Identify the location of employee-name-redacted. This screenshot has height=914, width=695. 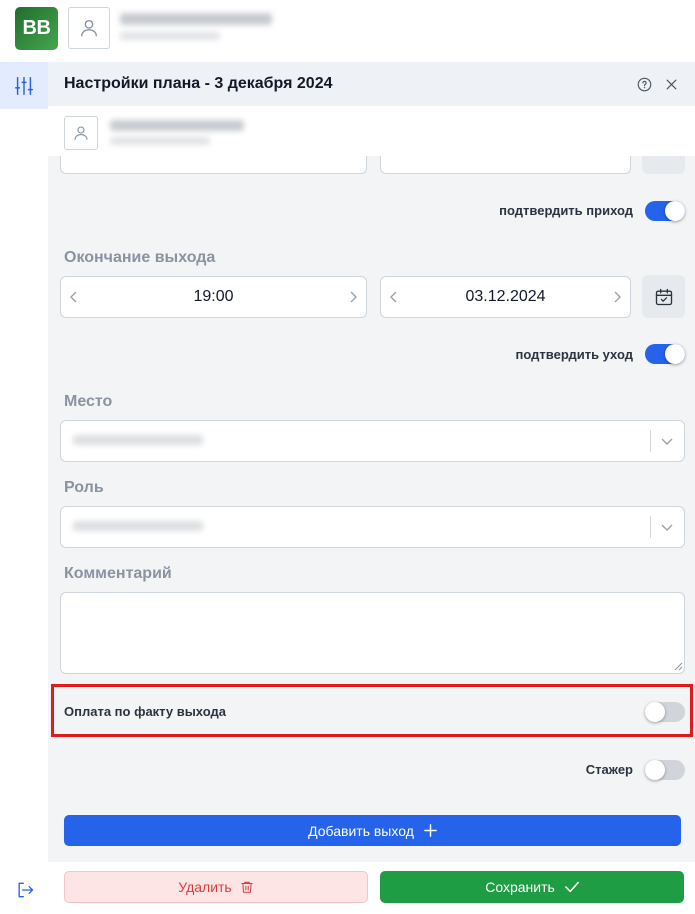
(177, 125).